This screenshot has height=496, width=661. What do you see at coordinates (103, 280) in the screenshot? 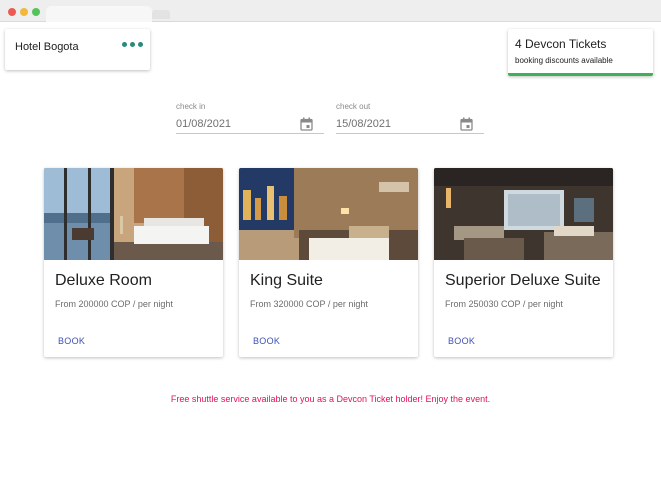
I see `room-title: Deluxe Room` at bounding box center [103, 280].